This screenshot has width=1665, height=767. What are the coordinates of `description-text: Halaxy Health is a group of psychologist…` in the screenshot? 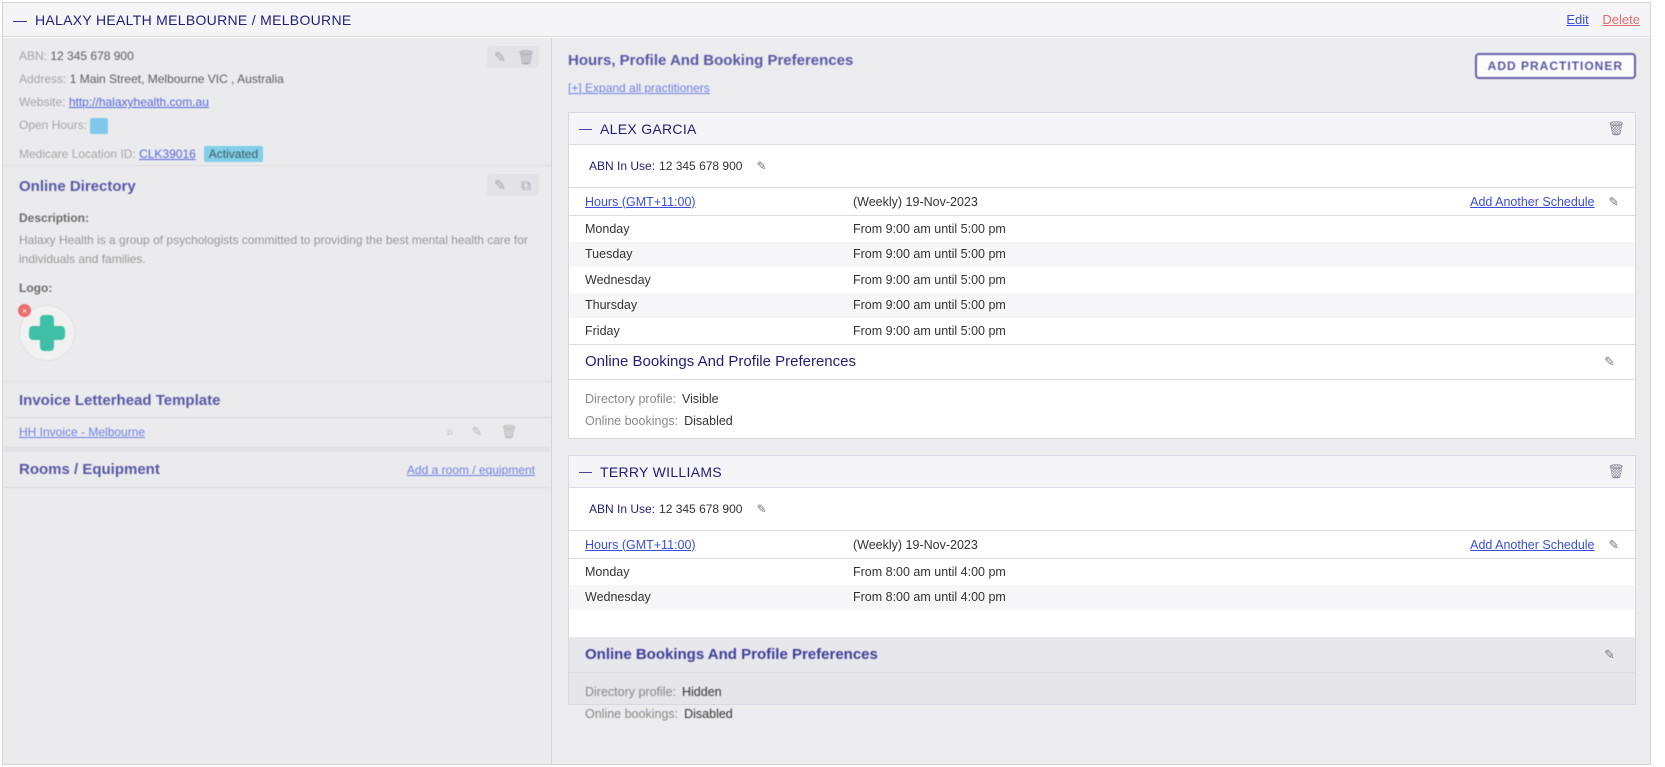 It's located at (273, 249).